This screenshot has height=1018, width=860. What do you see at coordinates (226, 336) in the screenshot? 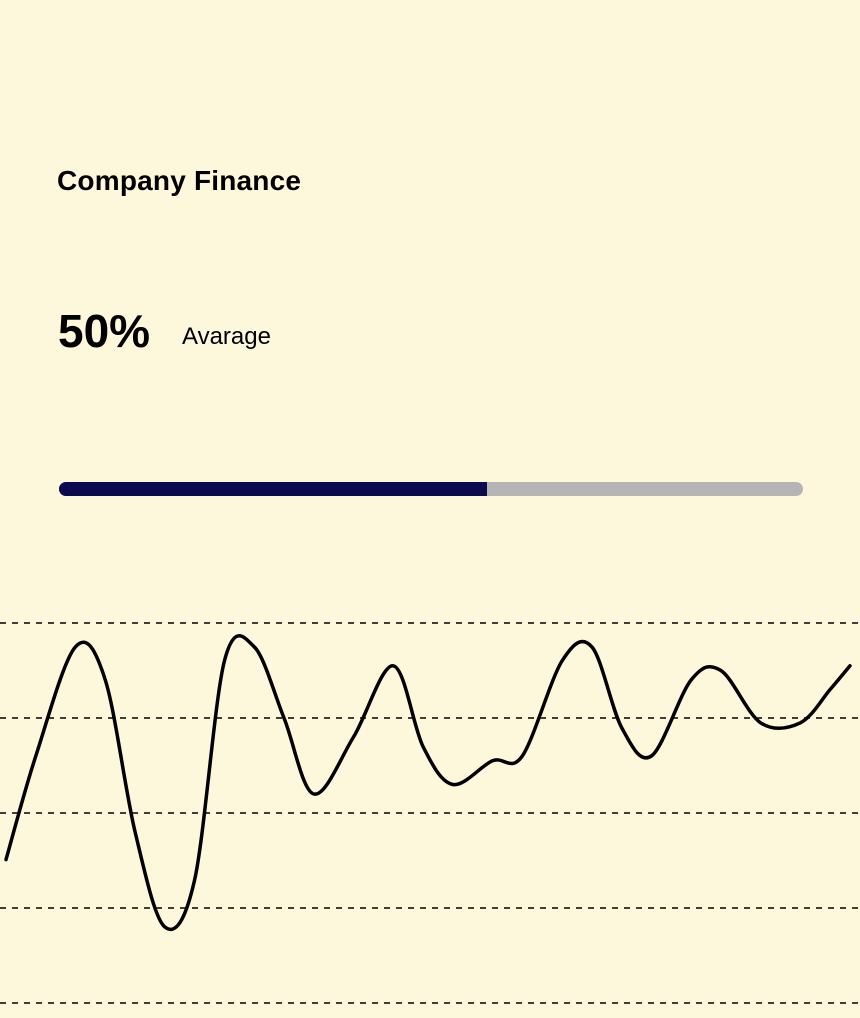
I see `stat-label: Avarage` at bounding box center [226, 336].